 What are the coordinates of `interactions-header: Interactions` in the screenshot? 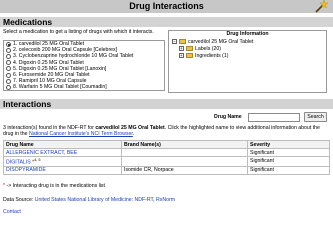 It's located at (166, 104).